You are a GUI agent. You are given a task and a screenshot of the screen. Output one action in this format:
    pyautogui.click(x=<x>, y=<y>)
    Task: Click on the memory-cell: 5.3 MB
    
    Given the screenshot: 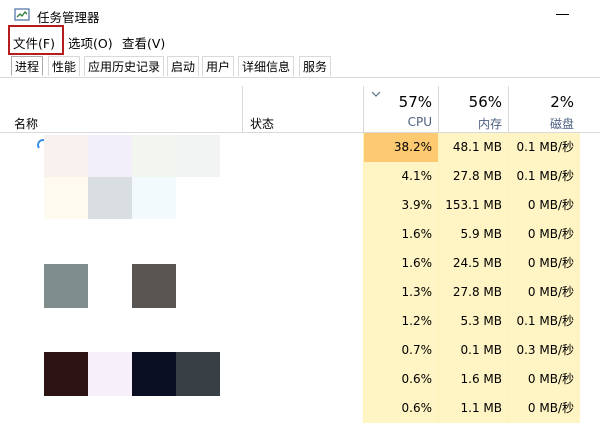 What is the action you would take?
    pyautogui.click(x=473, y=321)
    